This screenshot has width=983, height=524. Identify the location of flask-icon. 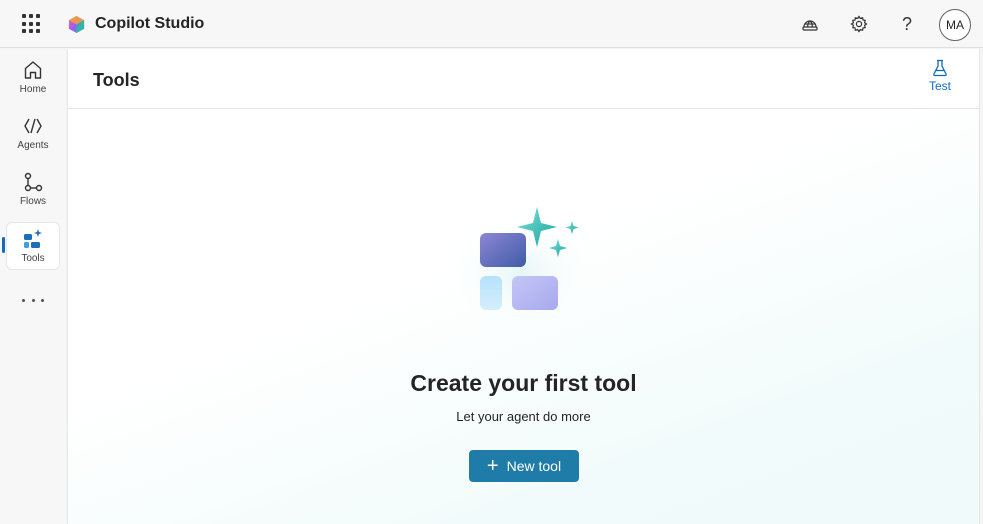
(940, 68).